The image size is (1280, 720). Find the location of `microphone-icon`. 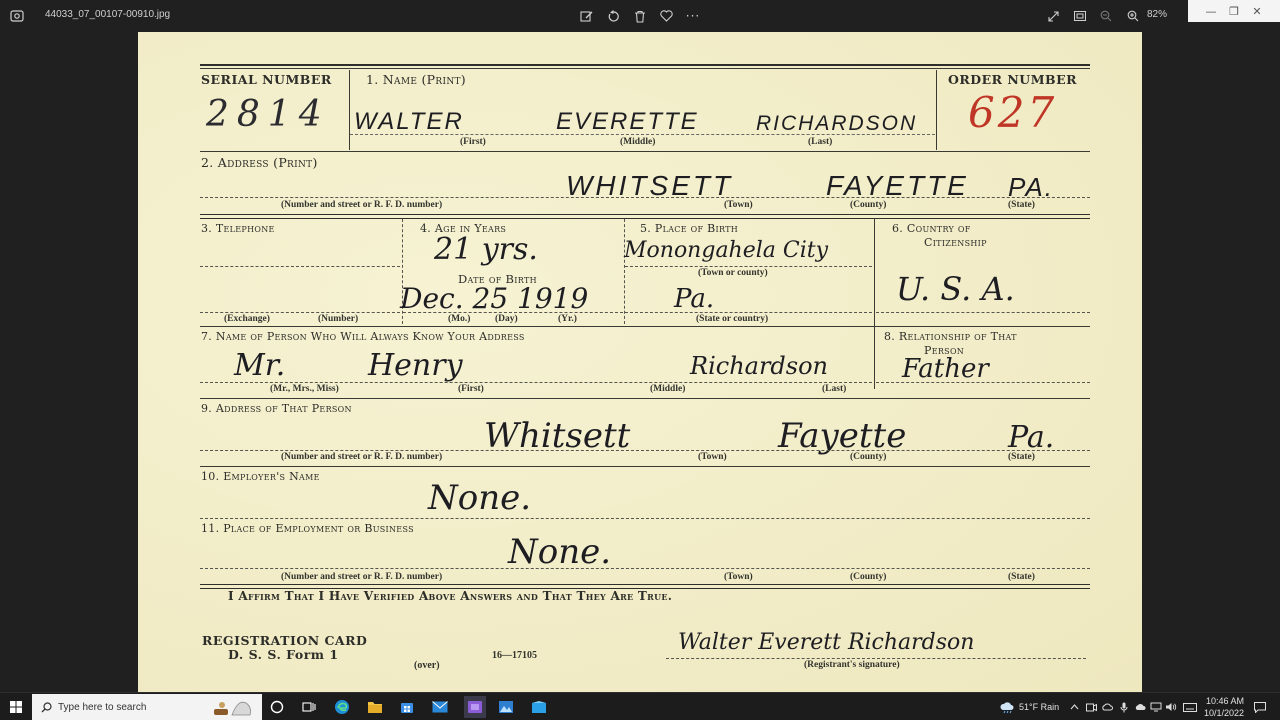

microphone-icon is located at coordinates (1124, 707).